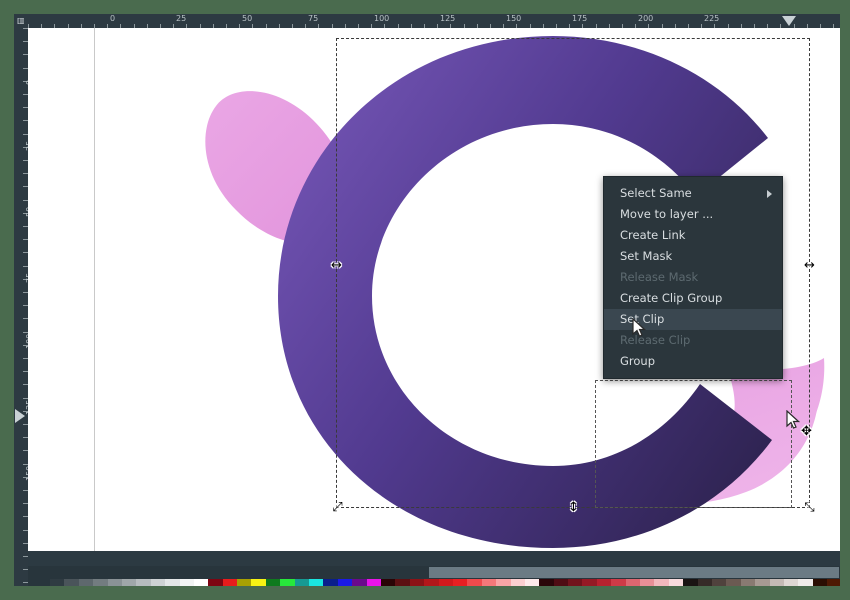 Image resolution: width=850 pixels, height=600 pixels. I want to click on ruler-unit-icon: ▥, so click(21, 21).